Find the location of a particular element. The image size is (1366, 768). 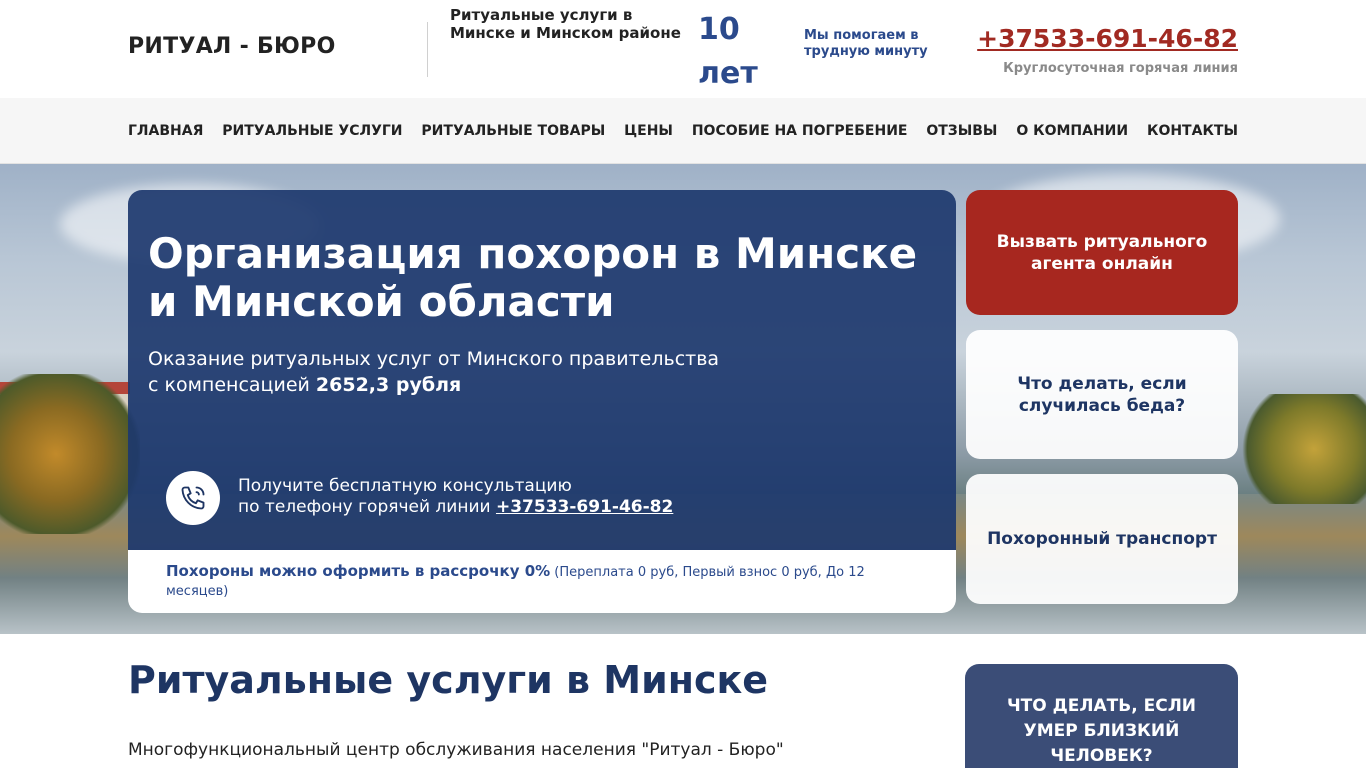

section-title: Ритуальные услуги в Минске is located at coordinates (448, 680).